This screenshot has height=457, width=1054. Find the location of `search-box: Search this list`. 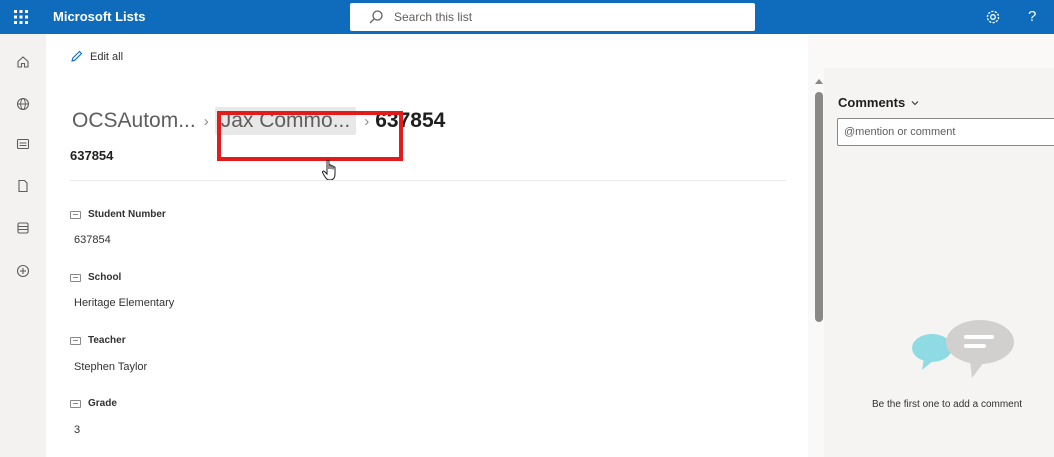

search-box: Search this list is located at coordinates (552, 17).